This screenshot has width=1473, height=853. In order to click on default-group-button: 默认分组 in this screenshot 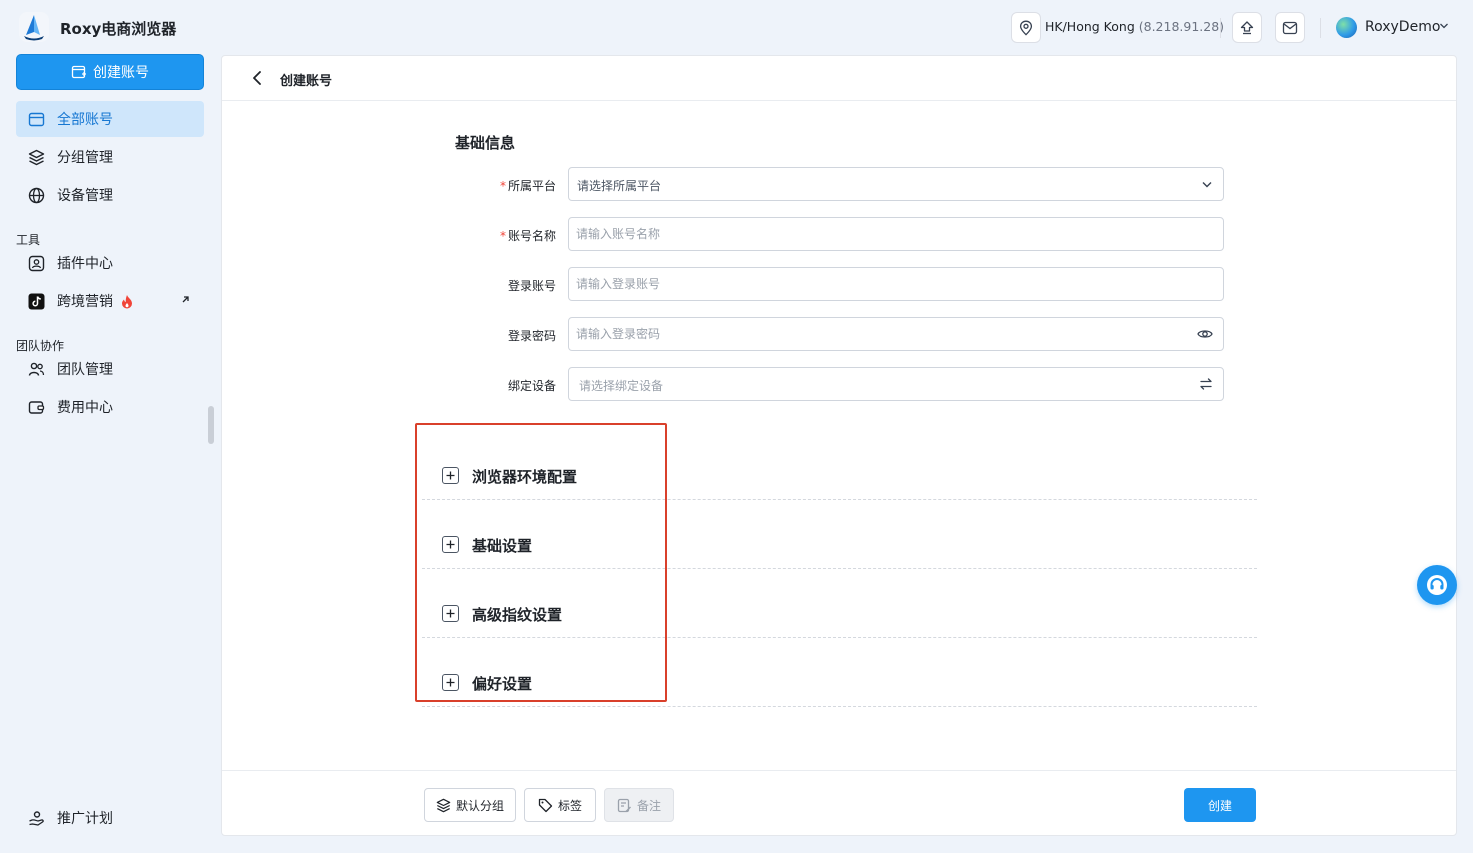, I will do `click(470, 805)`.